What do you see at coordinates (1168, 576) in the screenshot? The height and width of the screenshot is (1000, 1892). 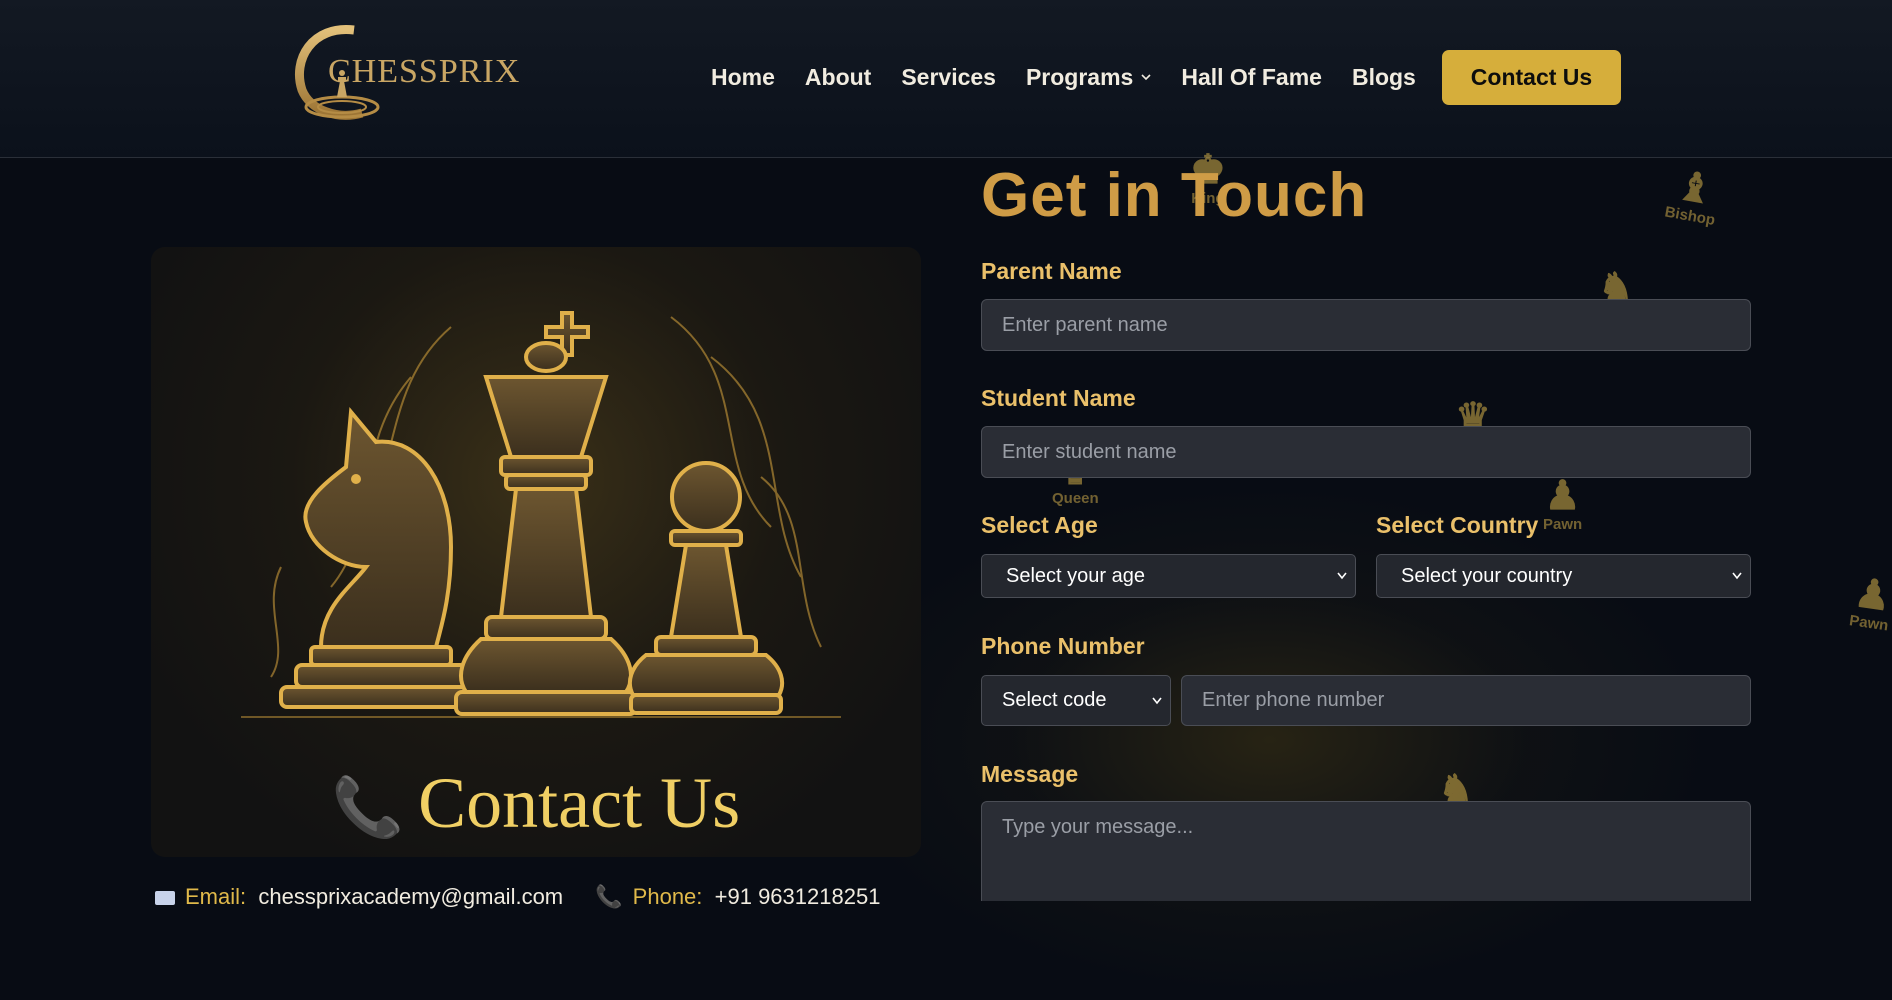 I see `age-select: Select your age` at bounding box center [1168, 576].